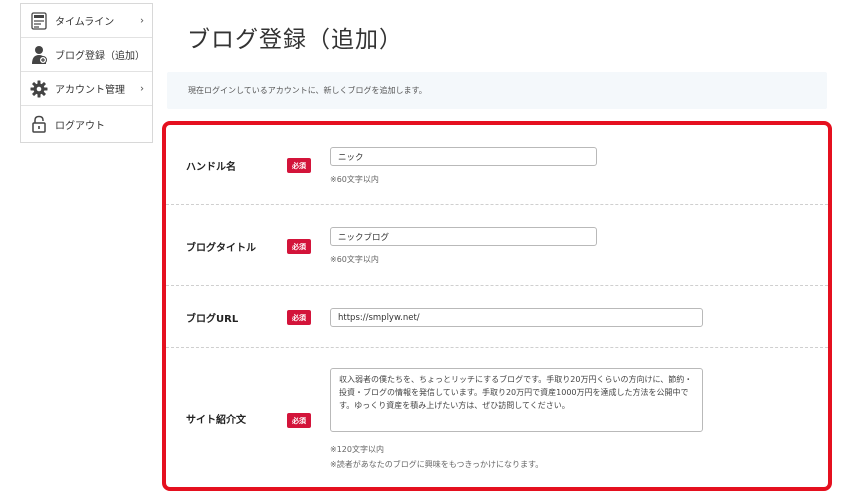 This screenshot has width=853, height=496. Describe the element at coordinates (216, 420) in the screenshot. I see `site-intro-label: サイト紹介文` at that location.